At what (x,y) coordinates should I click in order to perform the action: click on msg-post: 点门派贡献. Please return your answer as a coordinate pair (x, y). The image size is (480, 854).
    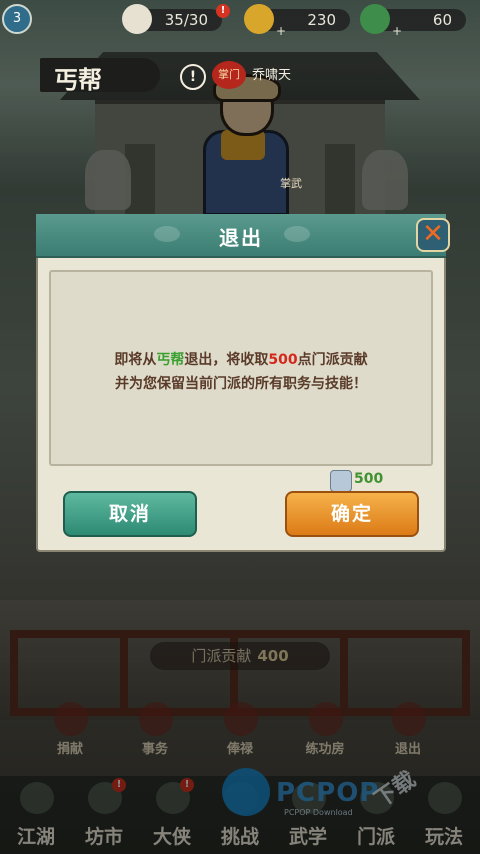
    Looking at the image, I should click on (332, 360).